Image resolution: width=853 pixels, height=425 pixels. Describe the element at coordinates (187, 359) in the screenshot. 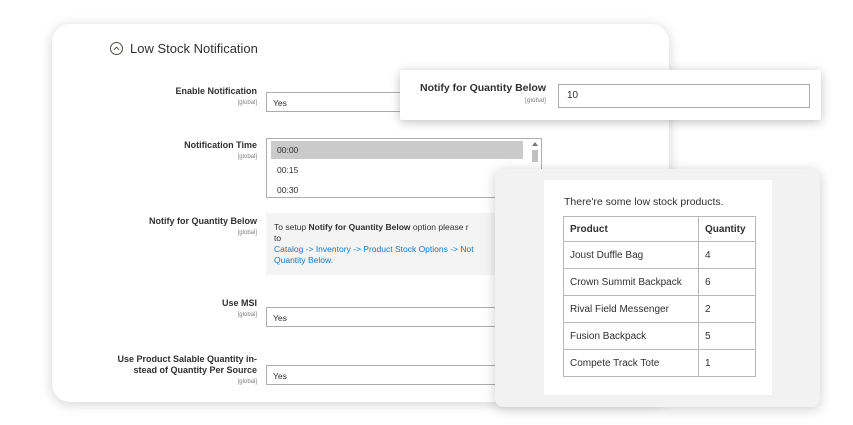

I see `use-salable-text-1: Use Product Salable Quantity in-` at that location.